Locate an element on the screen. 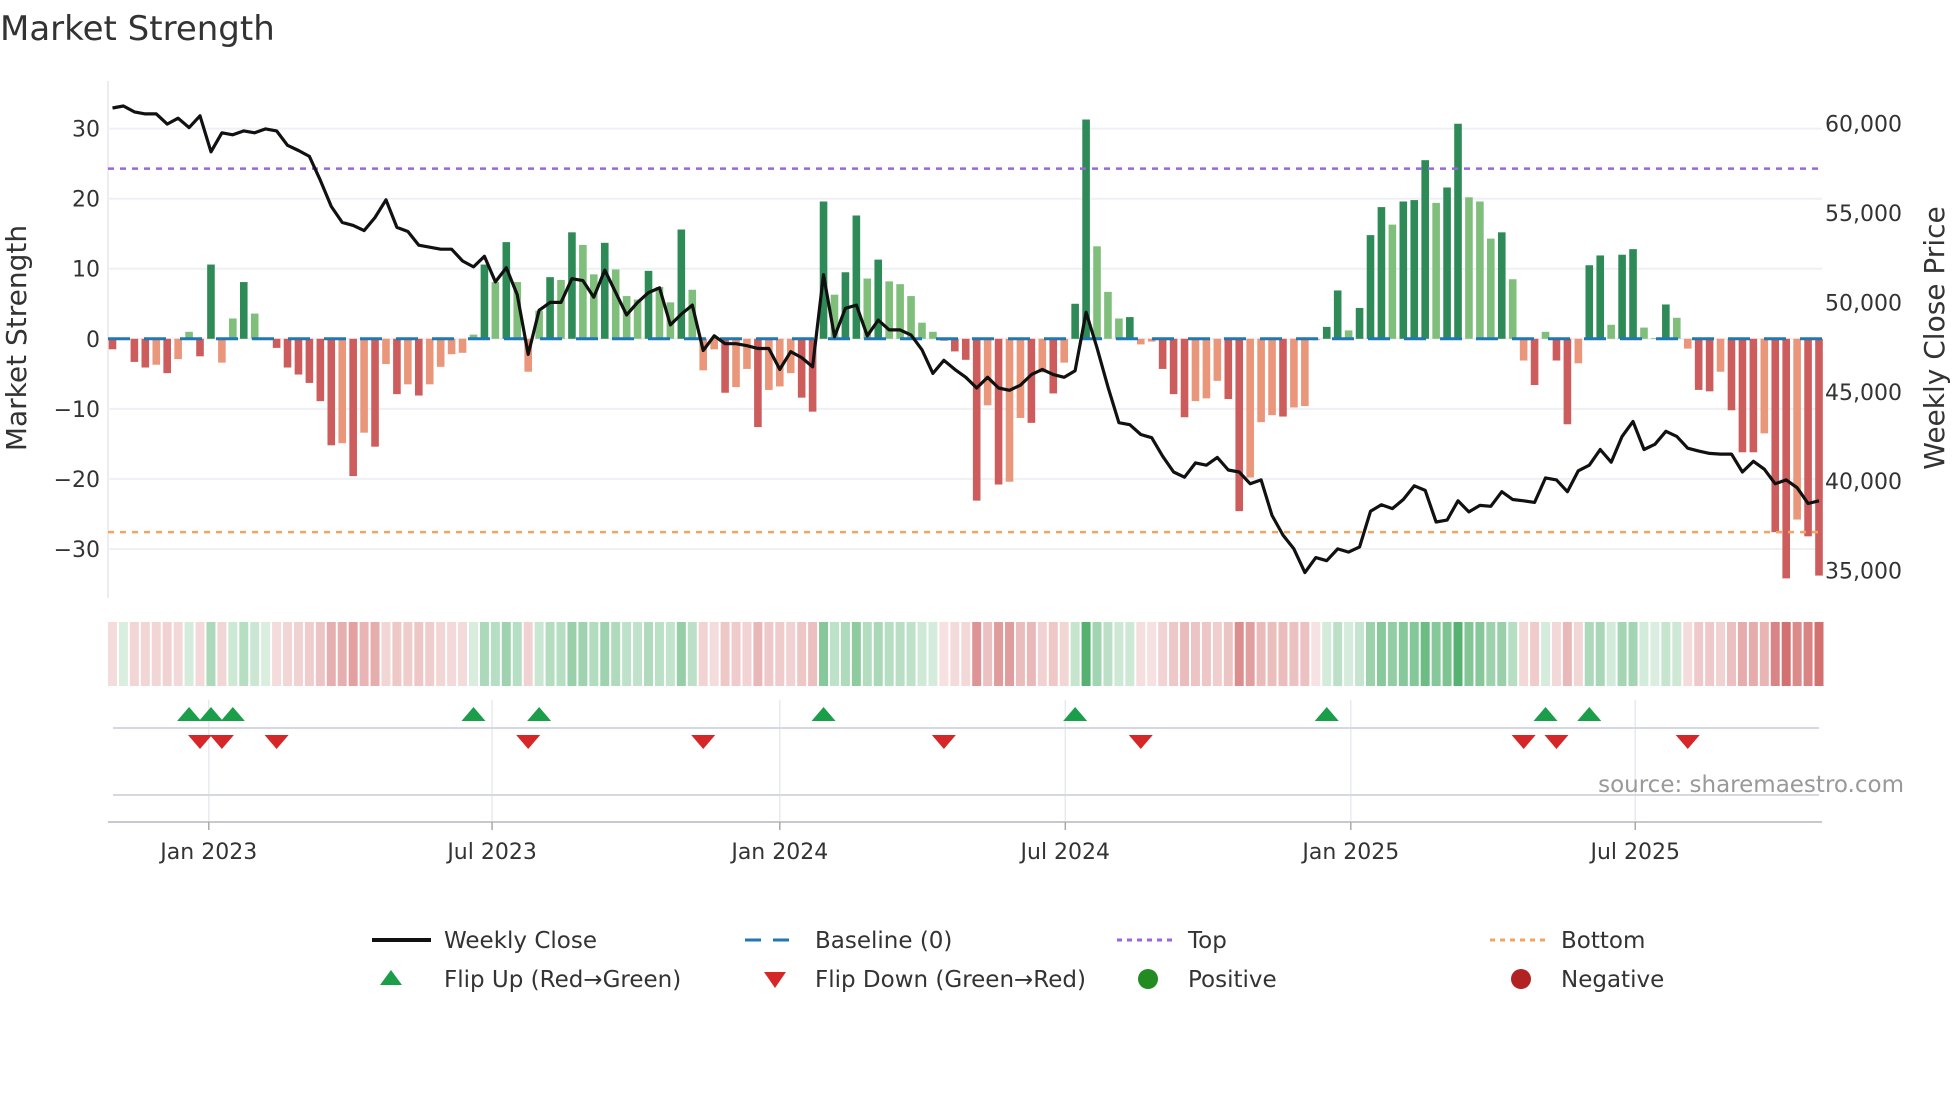 The image size is (1960, 1102). right-axis-label: Weekly Close Price is located at coordinates (1934, 337).